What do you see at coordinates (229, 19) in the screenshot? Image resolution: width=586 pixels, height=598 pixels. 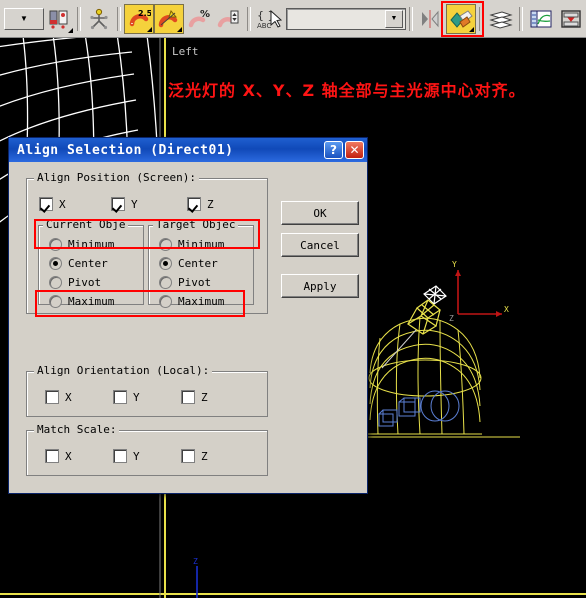 I see `spinner-snap-toggle-button` at bounding box center [229, 19].